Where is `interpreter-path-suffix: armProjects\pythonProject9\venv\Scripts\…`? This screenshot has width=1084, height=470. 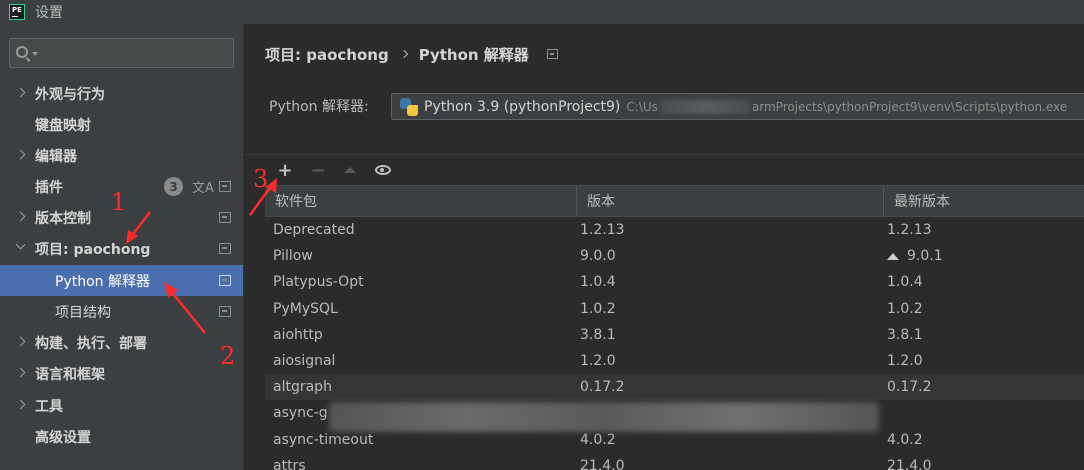 interpreter-path-suffix: armProjects\pythonProject9\venv\Scripts\… is located at coordinates (909, 106).